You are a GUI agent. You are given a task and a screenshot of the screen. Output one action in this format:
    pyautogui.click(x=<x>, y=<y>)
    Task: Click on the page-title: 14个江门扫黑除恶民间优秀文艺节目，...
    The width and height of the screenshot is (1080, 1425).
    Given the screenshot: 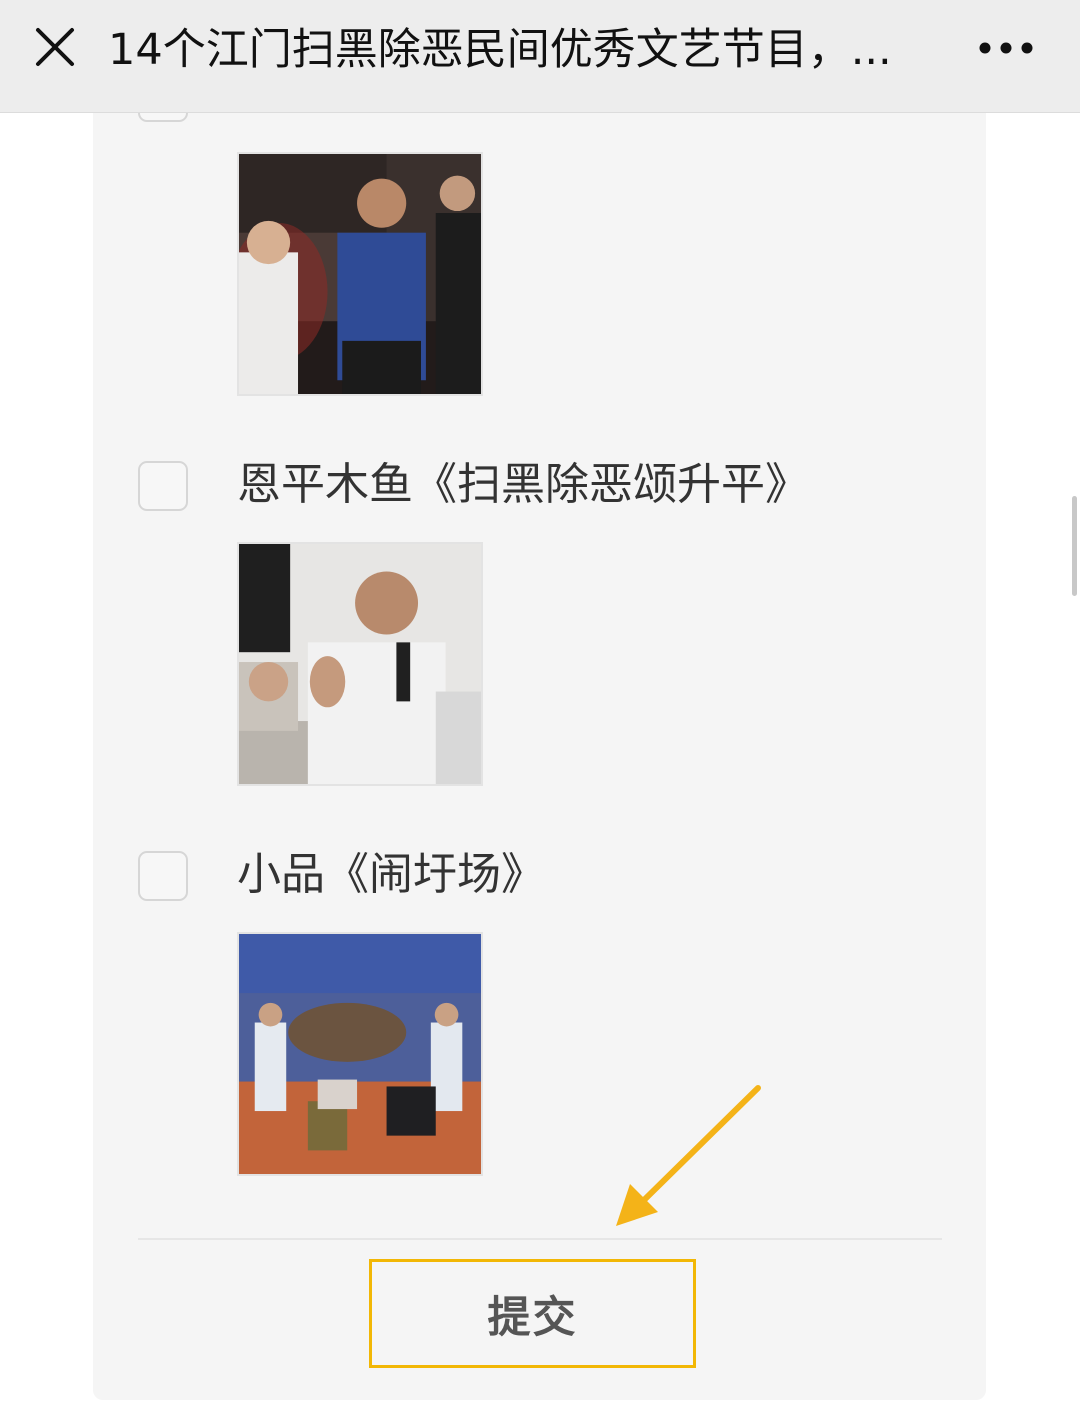 What is the action you would take?
    pyautogui.click(x=500, y=50)
    